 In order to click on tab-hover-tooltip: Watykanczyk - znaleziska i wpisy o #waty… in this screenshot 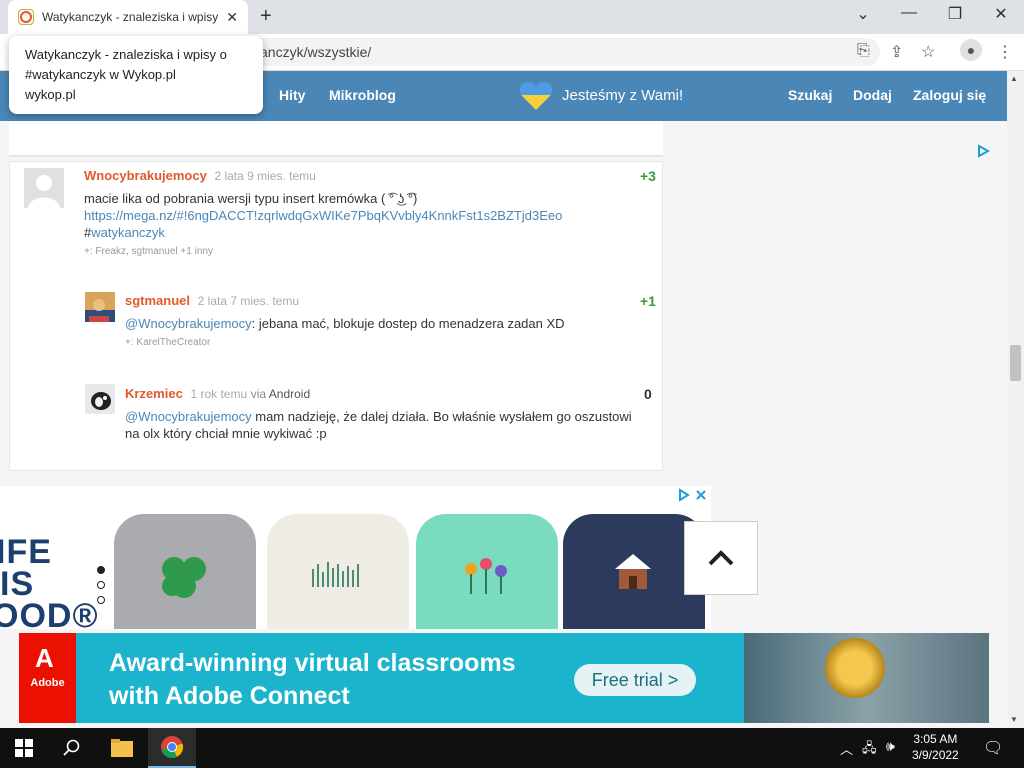, I will do `click(136, 75)`.